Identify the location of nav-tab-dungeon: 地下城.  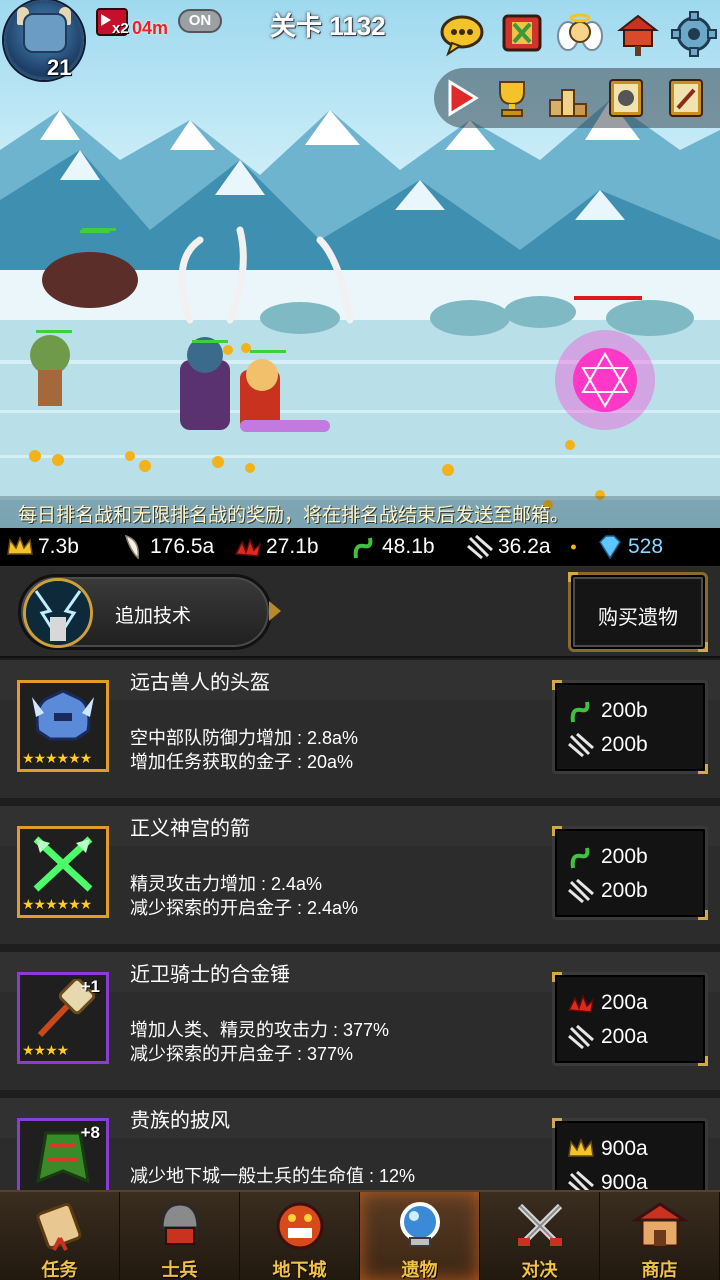
(300, 1236).